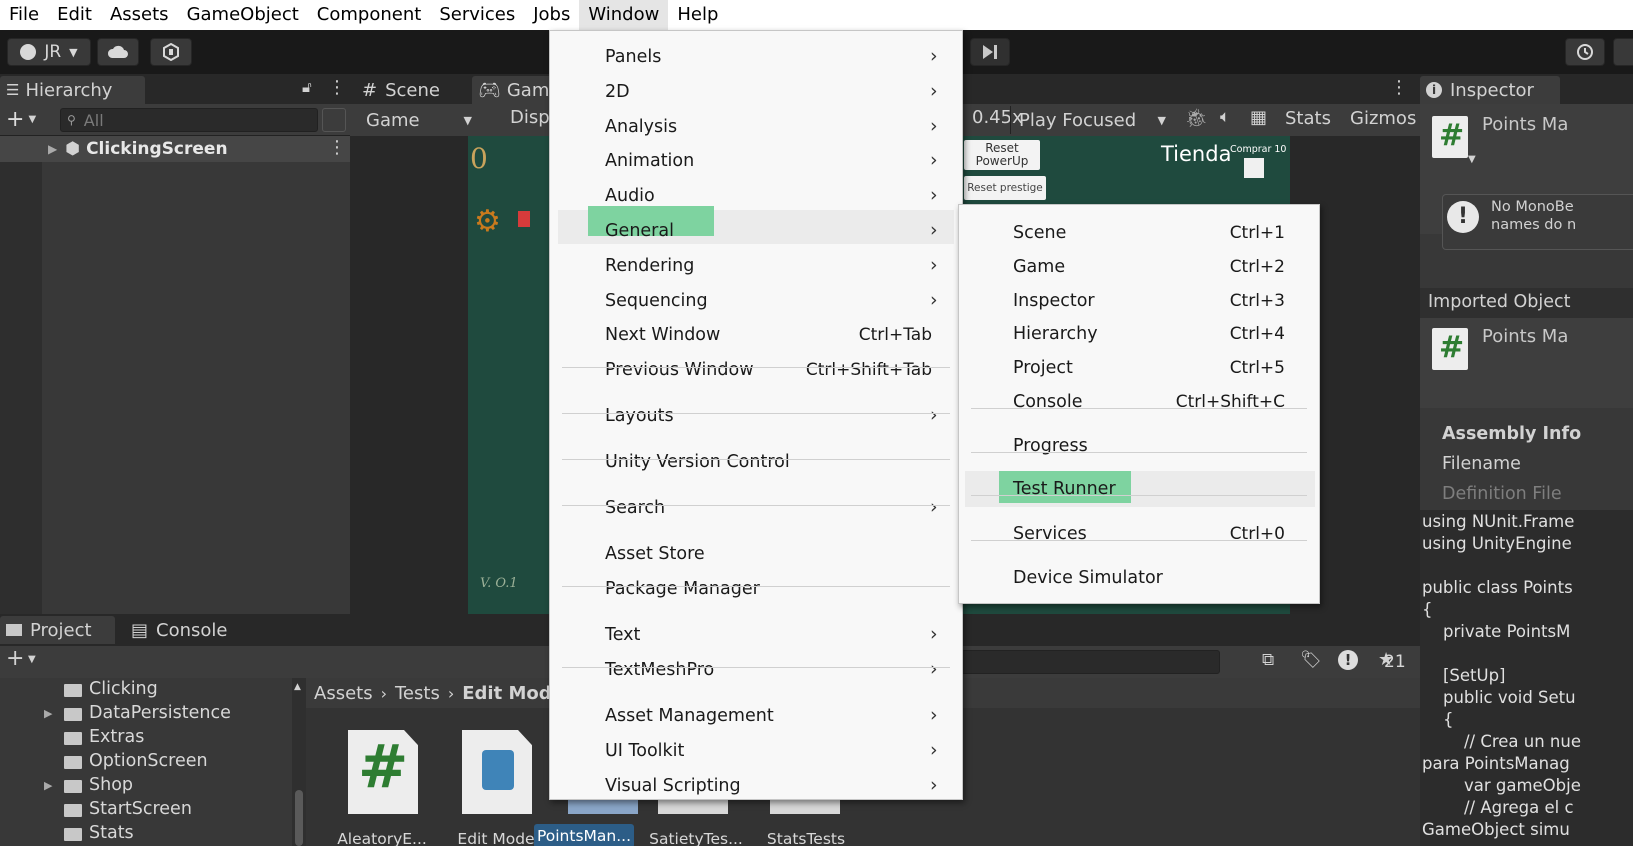 The width and height of the screenshot is (1633, 846). Describe the element at coordinates (487, 221) in the screenshot. I see `gear-icon: ⚙` at that location.